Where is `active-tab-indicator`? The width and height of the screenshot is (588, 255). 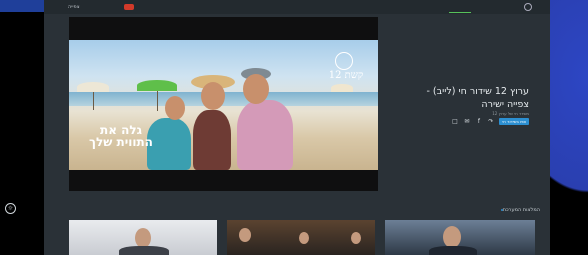 active-tab-indicator is located at coordinates (460, 12).